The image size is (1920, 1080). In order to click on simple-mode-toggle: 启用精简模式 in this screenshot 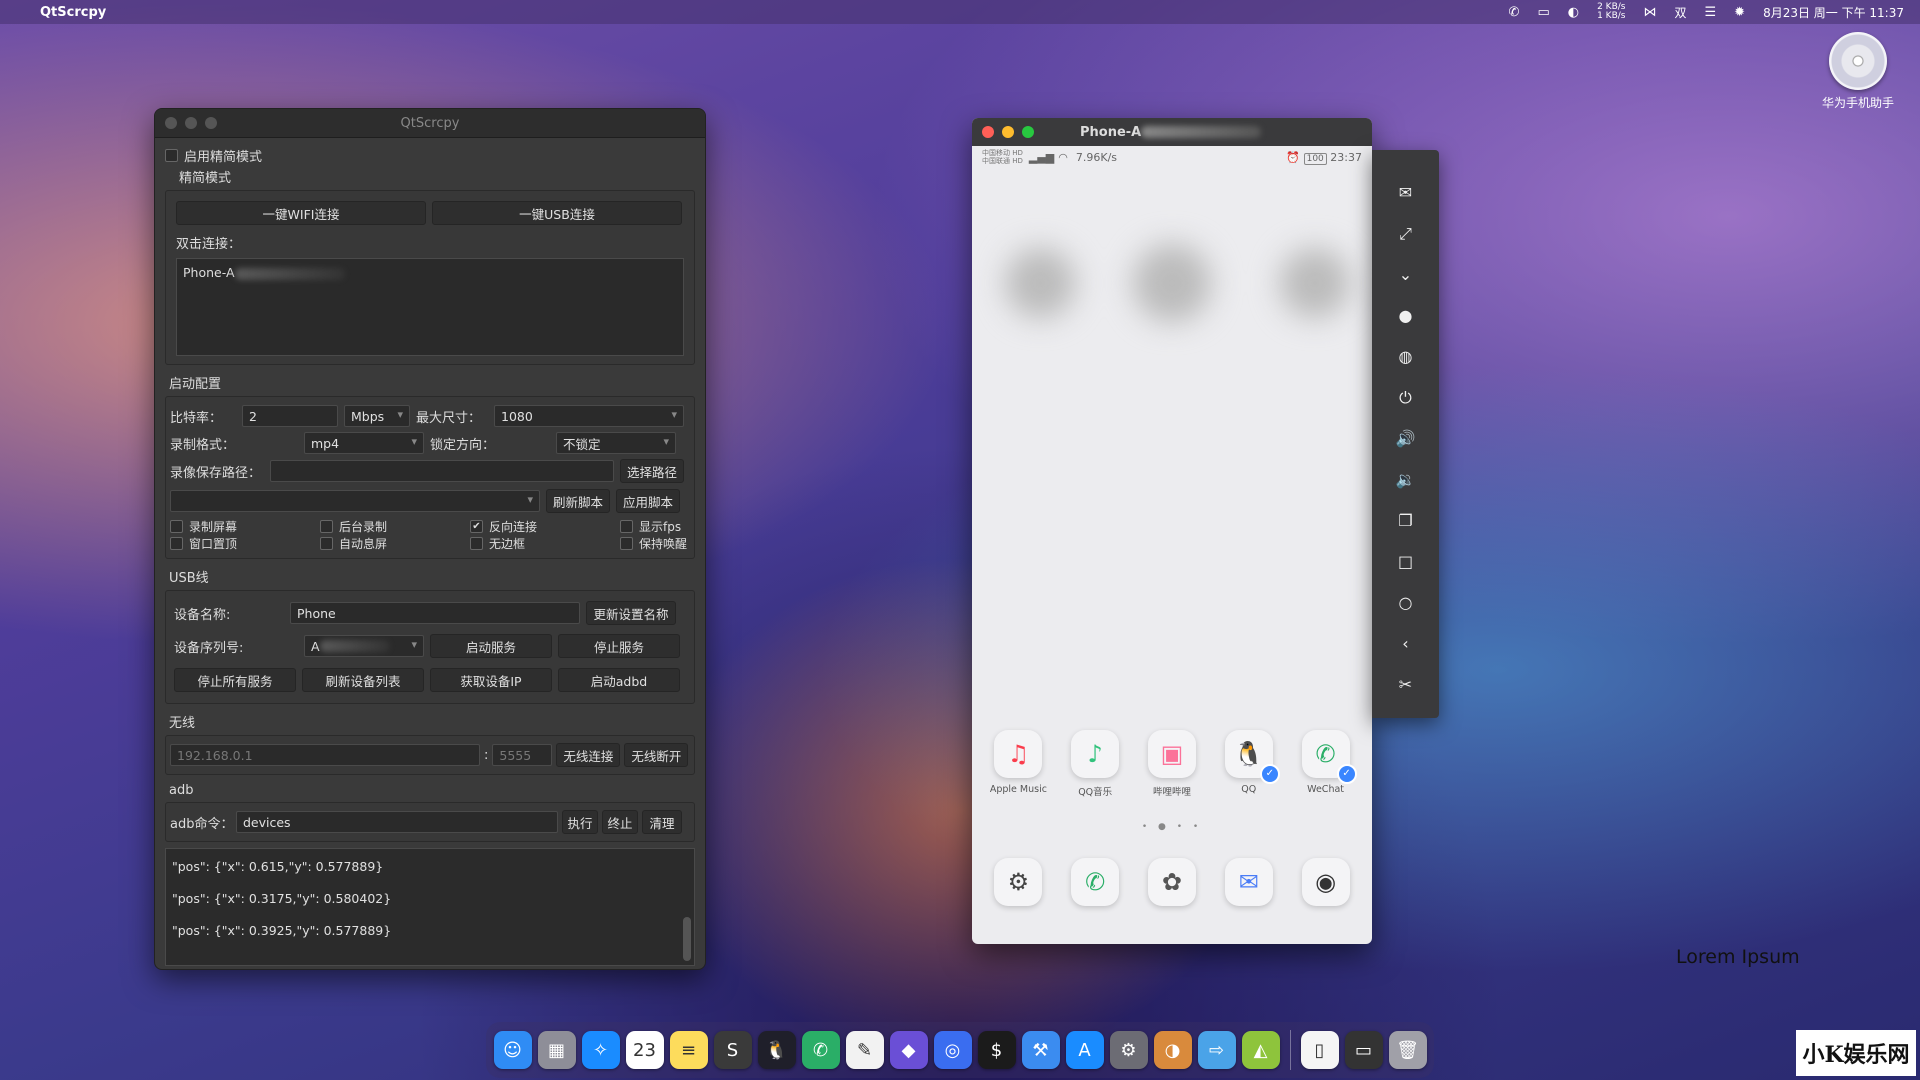, I will do `click(430, 155)`.